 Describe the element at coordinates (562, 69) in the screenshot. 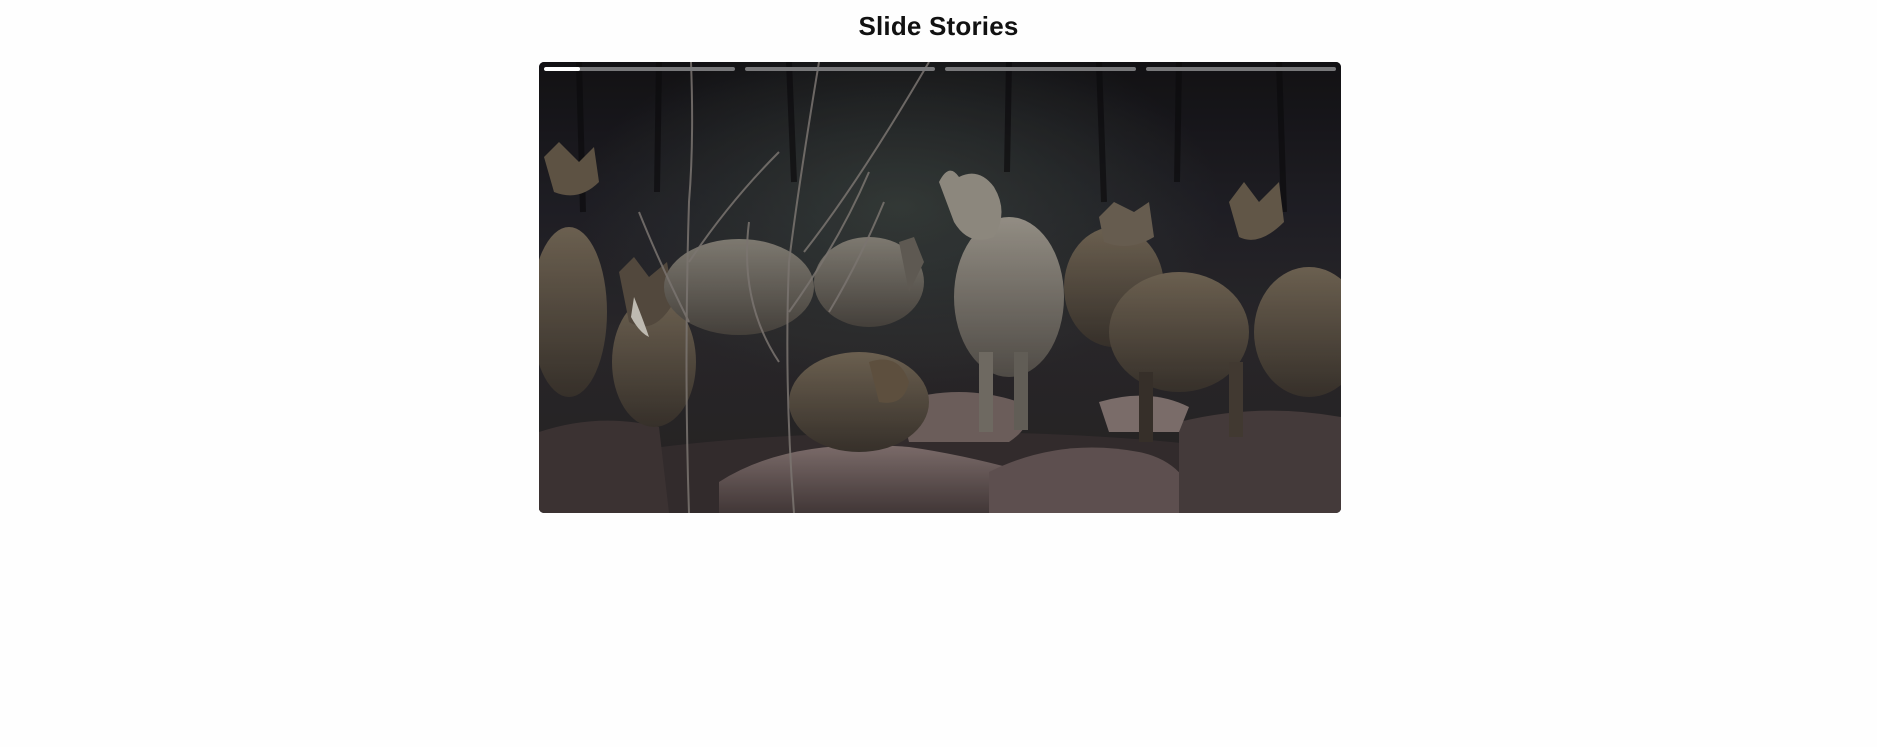

I see `progress-fill` at that location.